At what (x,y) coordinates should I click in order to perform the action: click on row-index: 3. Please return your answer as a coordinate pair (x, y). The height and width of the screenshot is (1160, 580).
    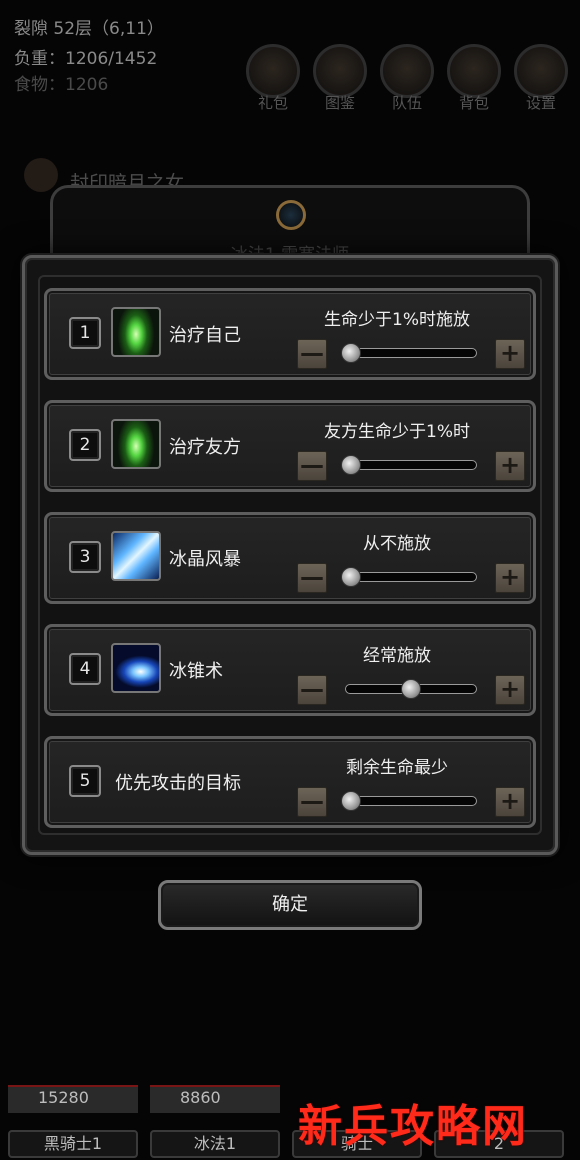
    Looking at the image, I should click on (85, 557).